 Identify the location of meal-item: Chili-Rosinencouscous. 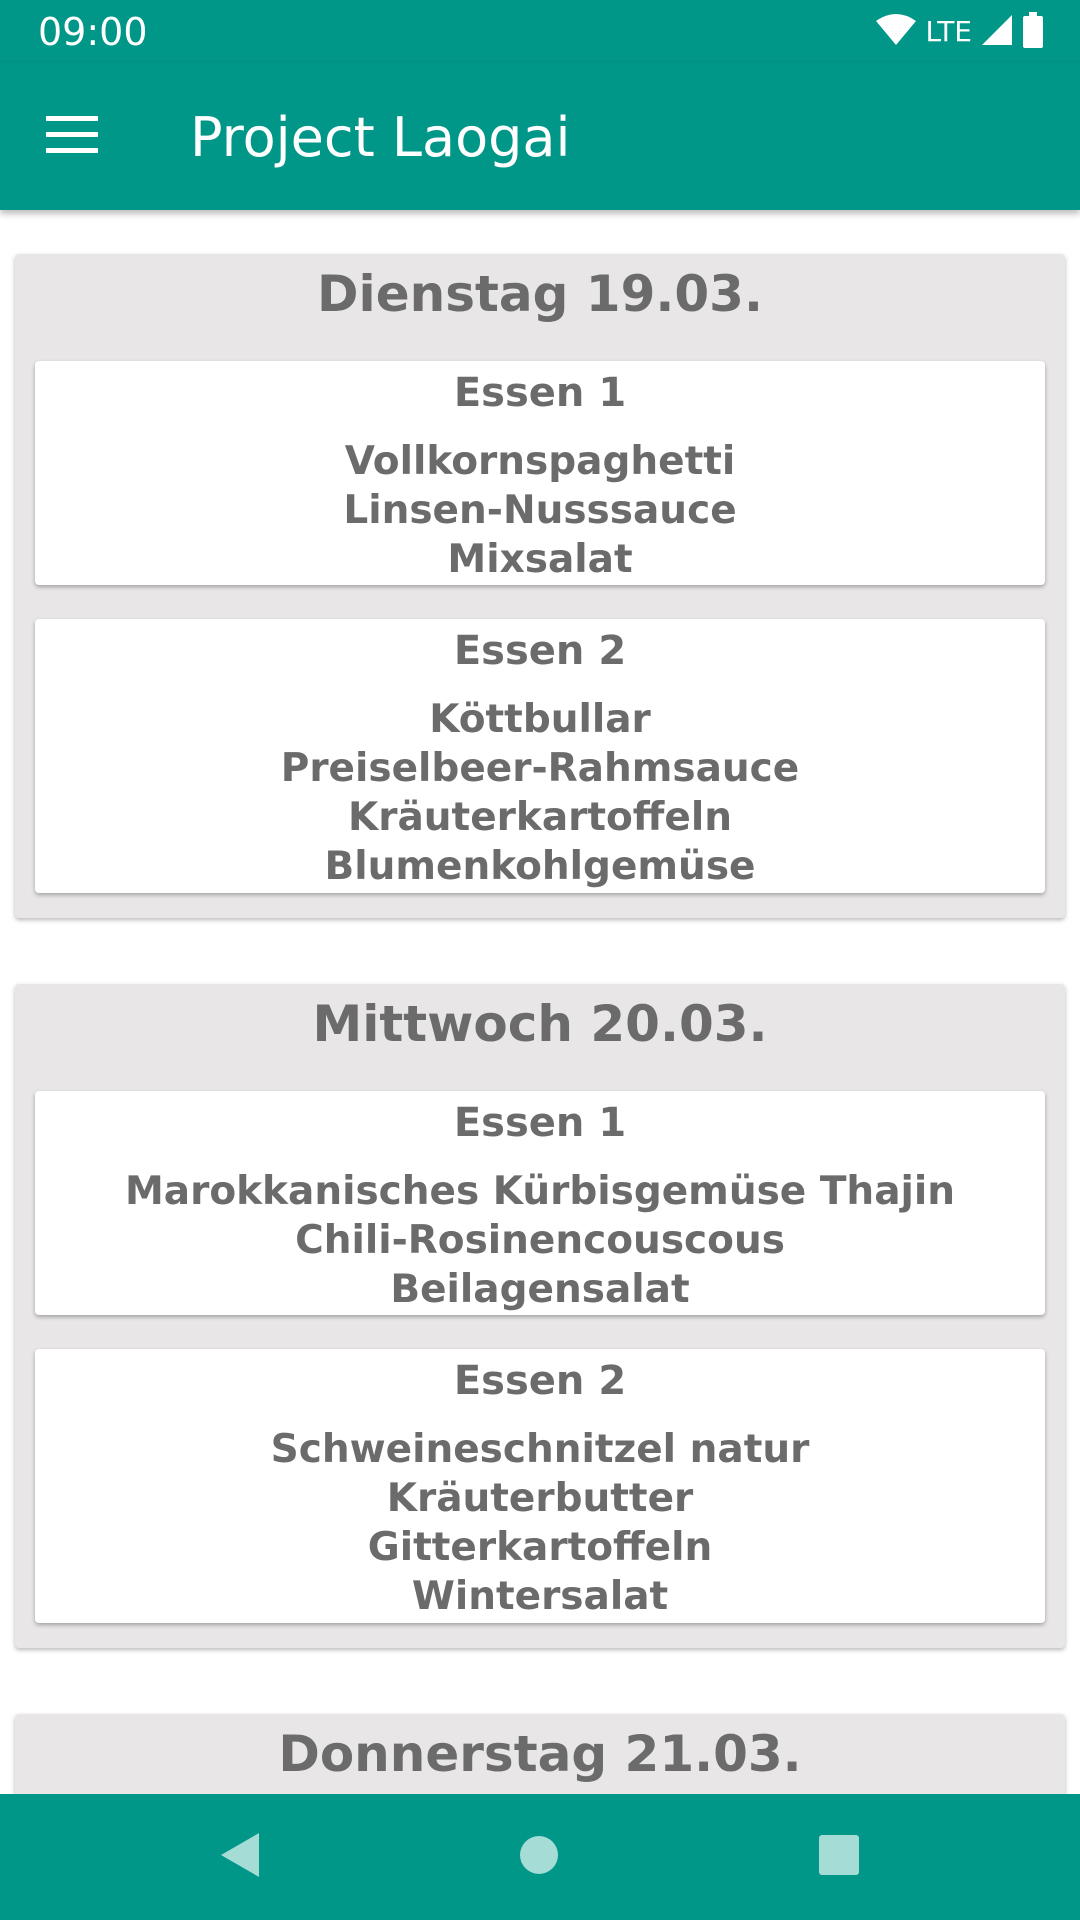
(540, 1240).